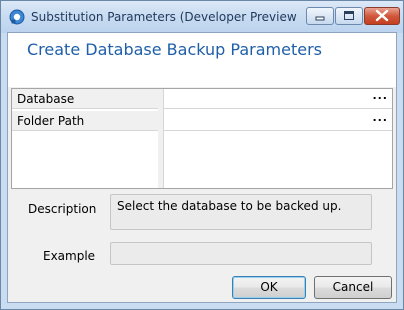 This screenshot has height=310, width=404. I want to click on description-text: Select the database to be backed up., so click(241, 212).